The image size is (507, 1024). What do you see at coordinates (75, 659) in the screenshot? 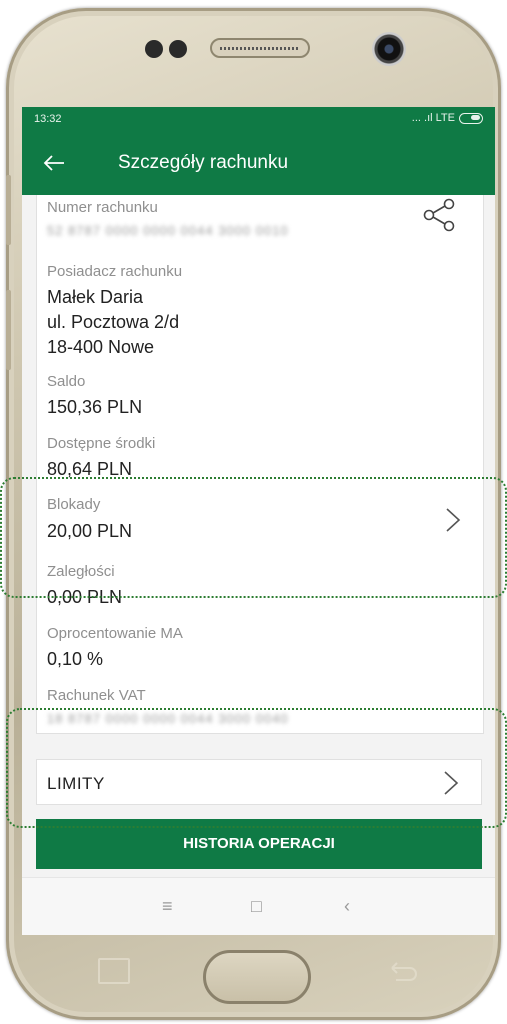
I see `interest-value: 0,10 %` at bounding box center [75, 659].